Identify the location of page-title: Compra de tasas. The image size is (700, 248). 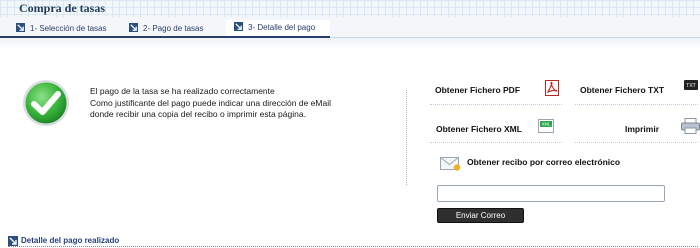
(62, 8).